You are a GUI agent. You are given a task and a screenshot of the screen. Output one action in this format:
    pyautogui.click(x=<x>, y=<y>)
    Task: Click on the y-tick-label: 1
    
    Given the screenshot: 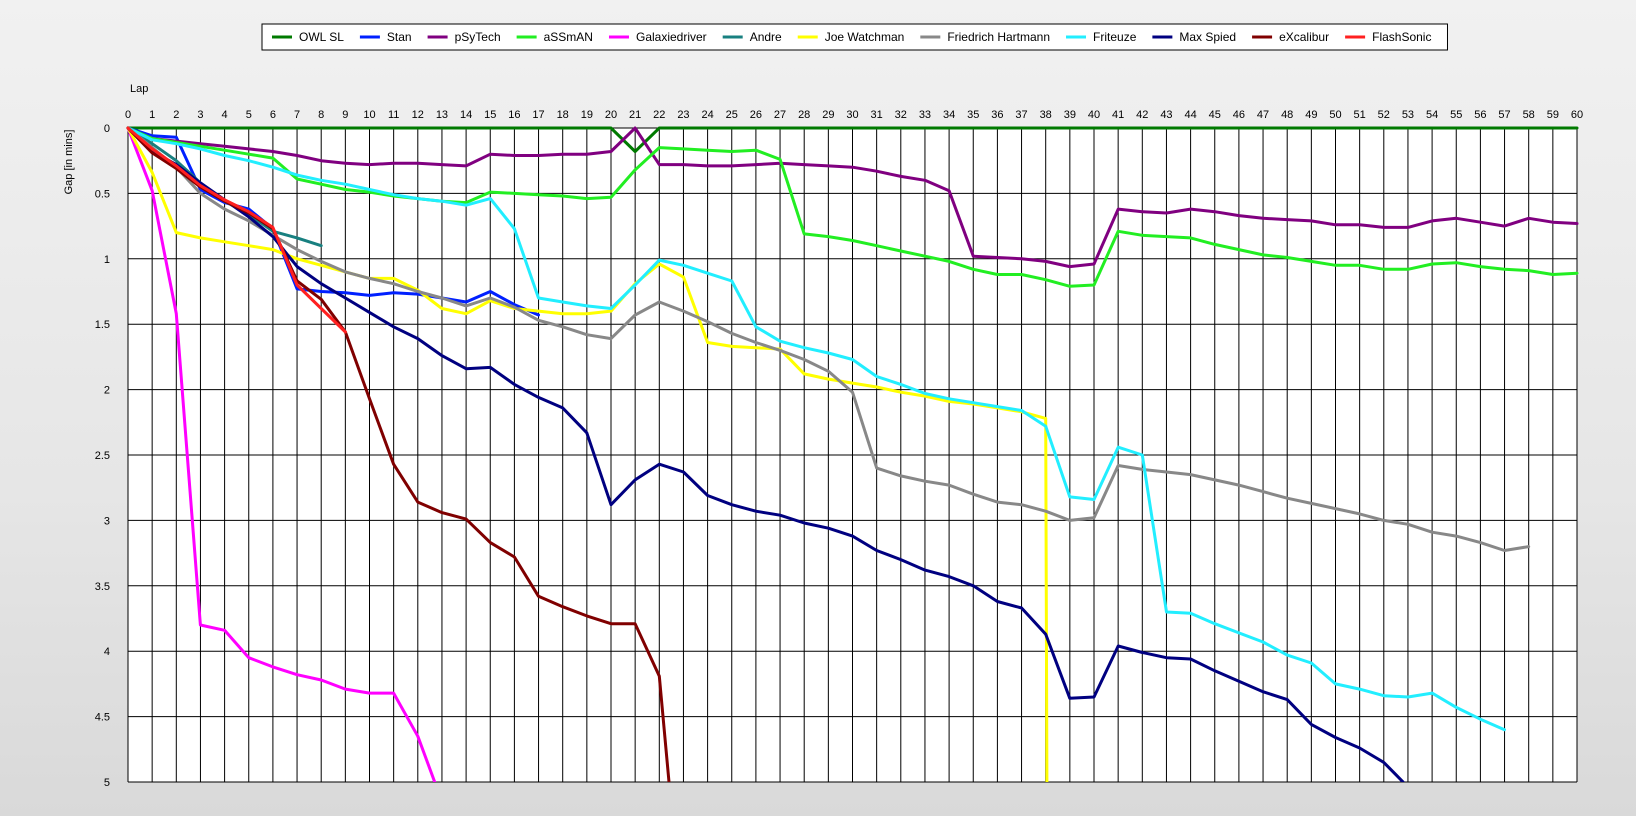 What is the action you would take?
    pyautogui.click(x=107, y=260)
    